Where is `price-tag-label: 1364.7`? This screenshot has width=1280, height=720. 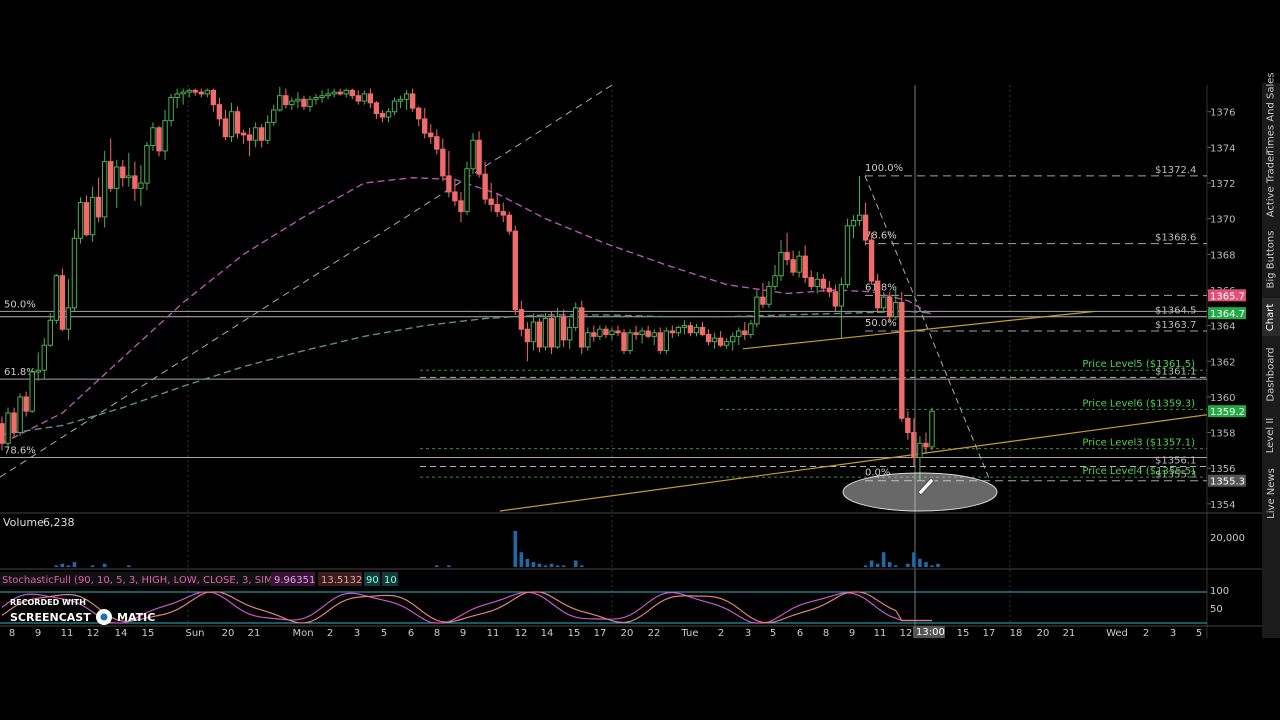 price-tag-label: 1364.7 is located at coordinates (1227, 314).